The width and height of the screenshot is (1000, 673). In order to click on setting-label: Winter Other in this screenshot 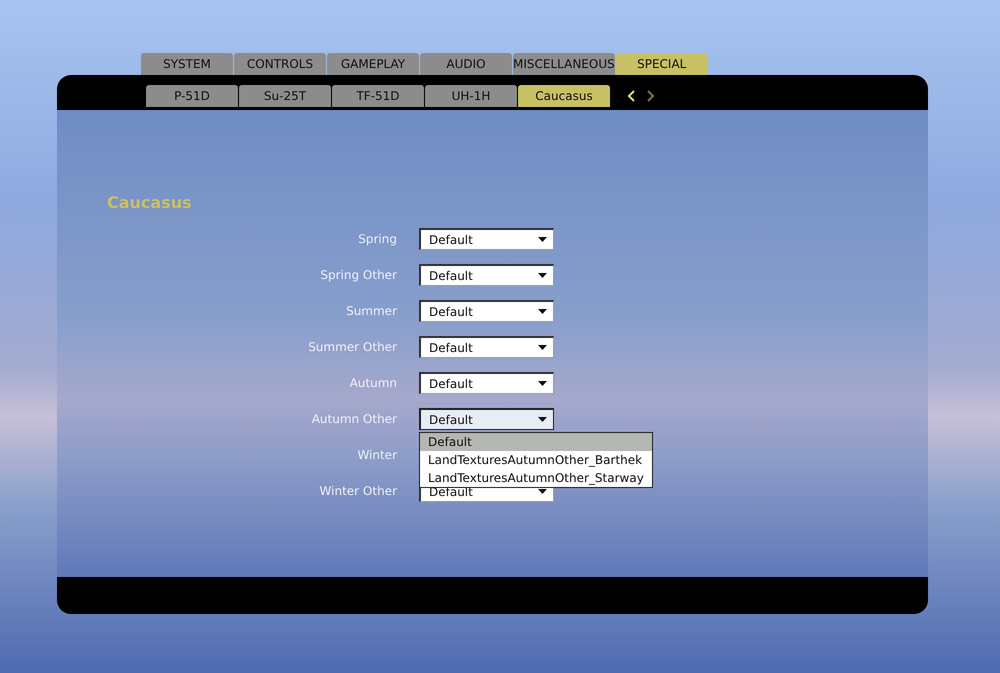, I will do `click(357, 491)`.